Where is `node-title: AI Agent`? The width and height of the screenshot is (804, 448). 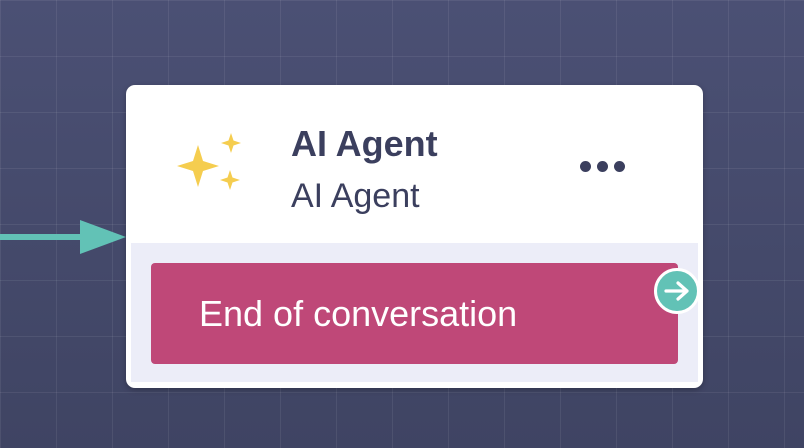
node-title: AI Agent is located at coordinates (364, 143).